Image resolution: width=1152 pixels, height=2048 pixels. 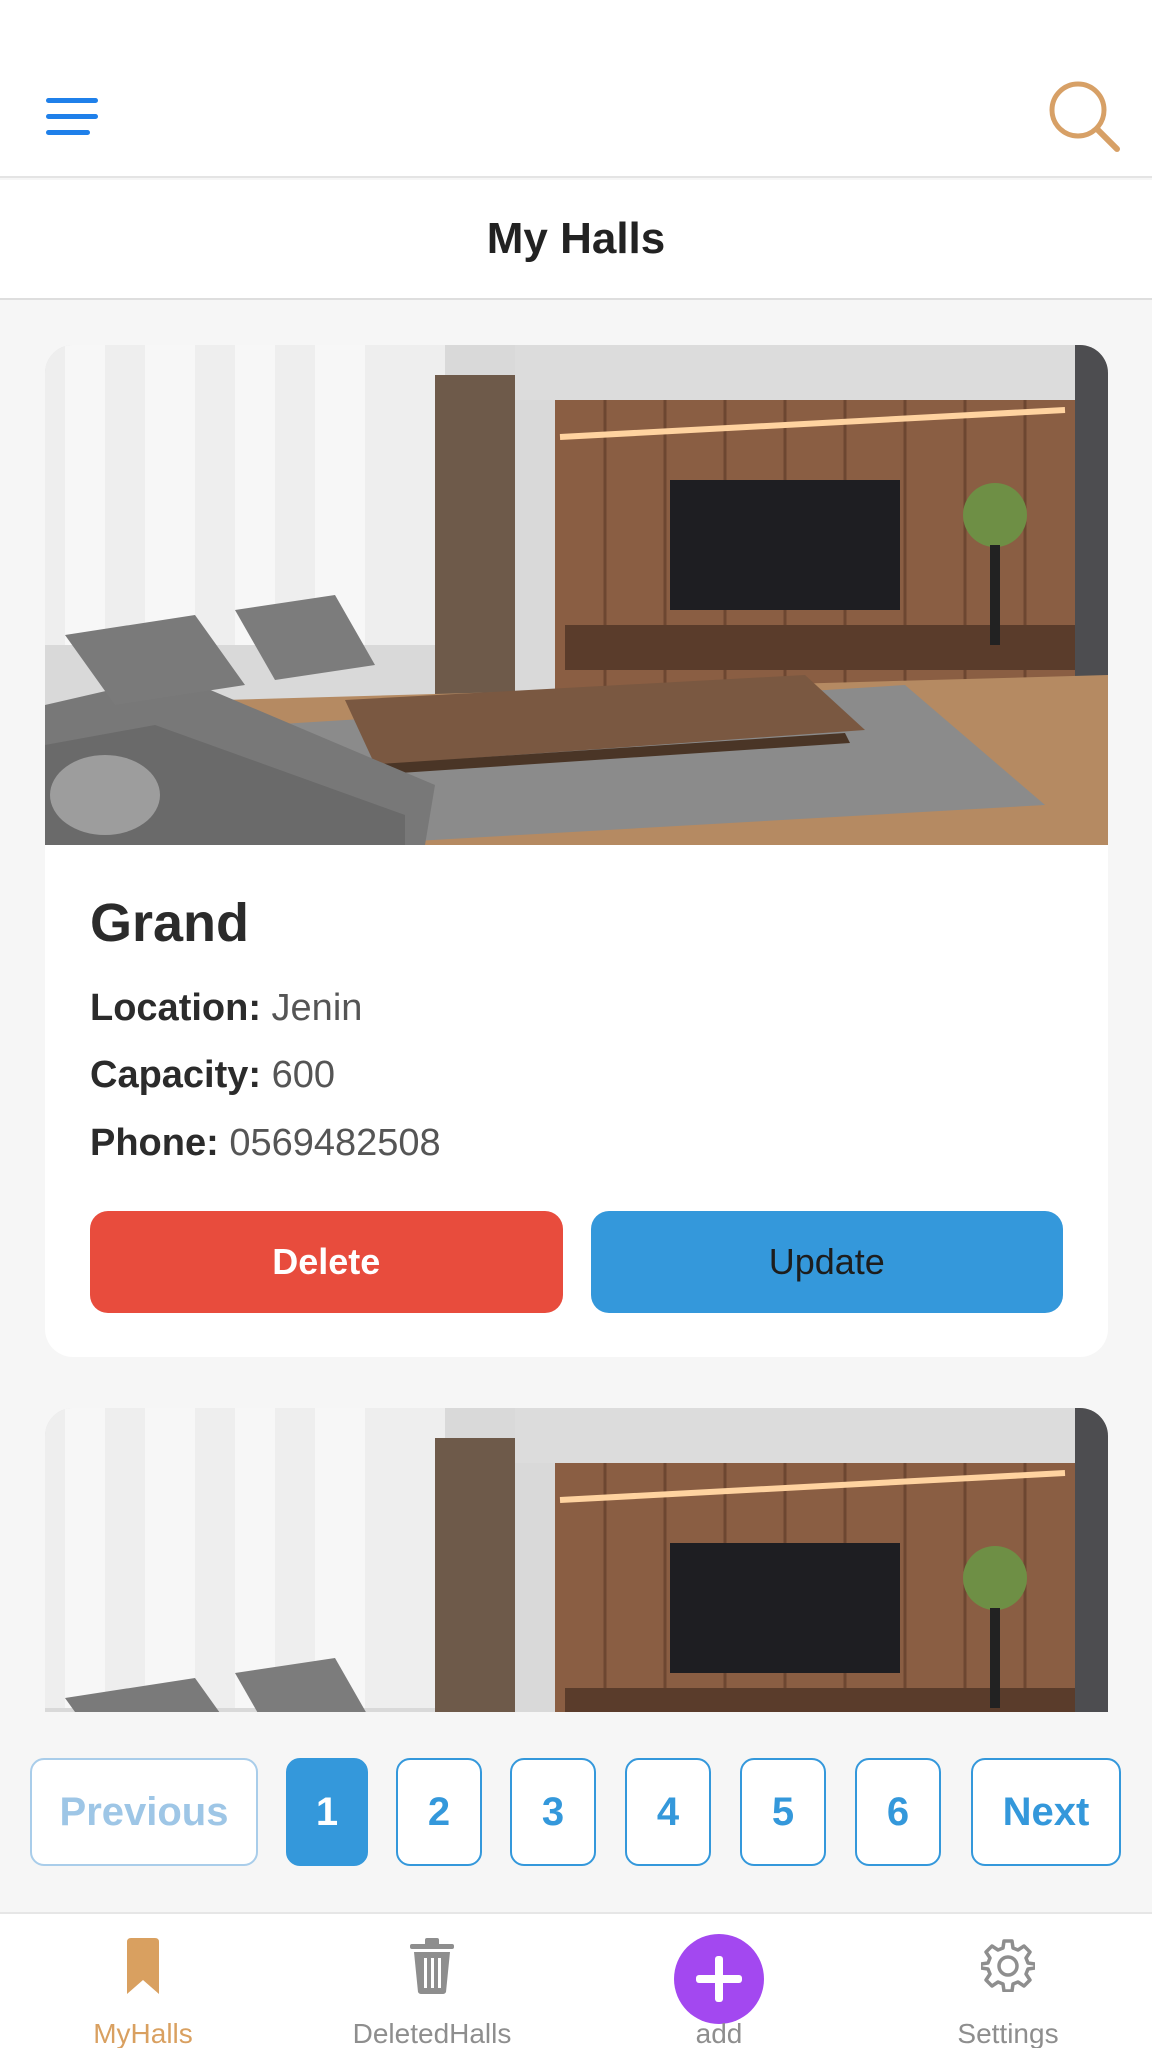 I want to click on tab-add: add, so click(x=719, y=1981).